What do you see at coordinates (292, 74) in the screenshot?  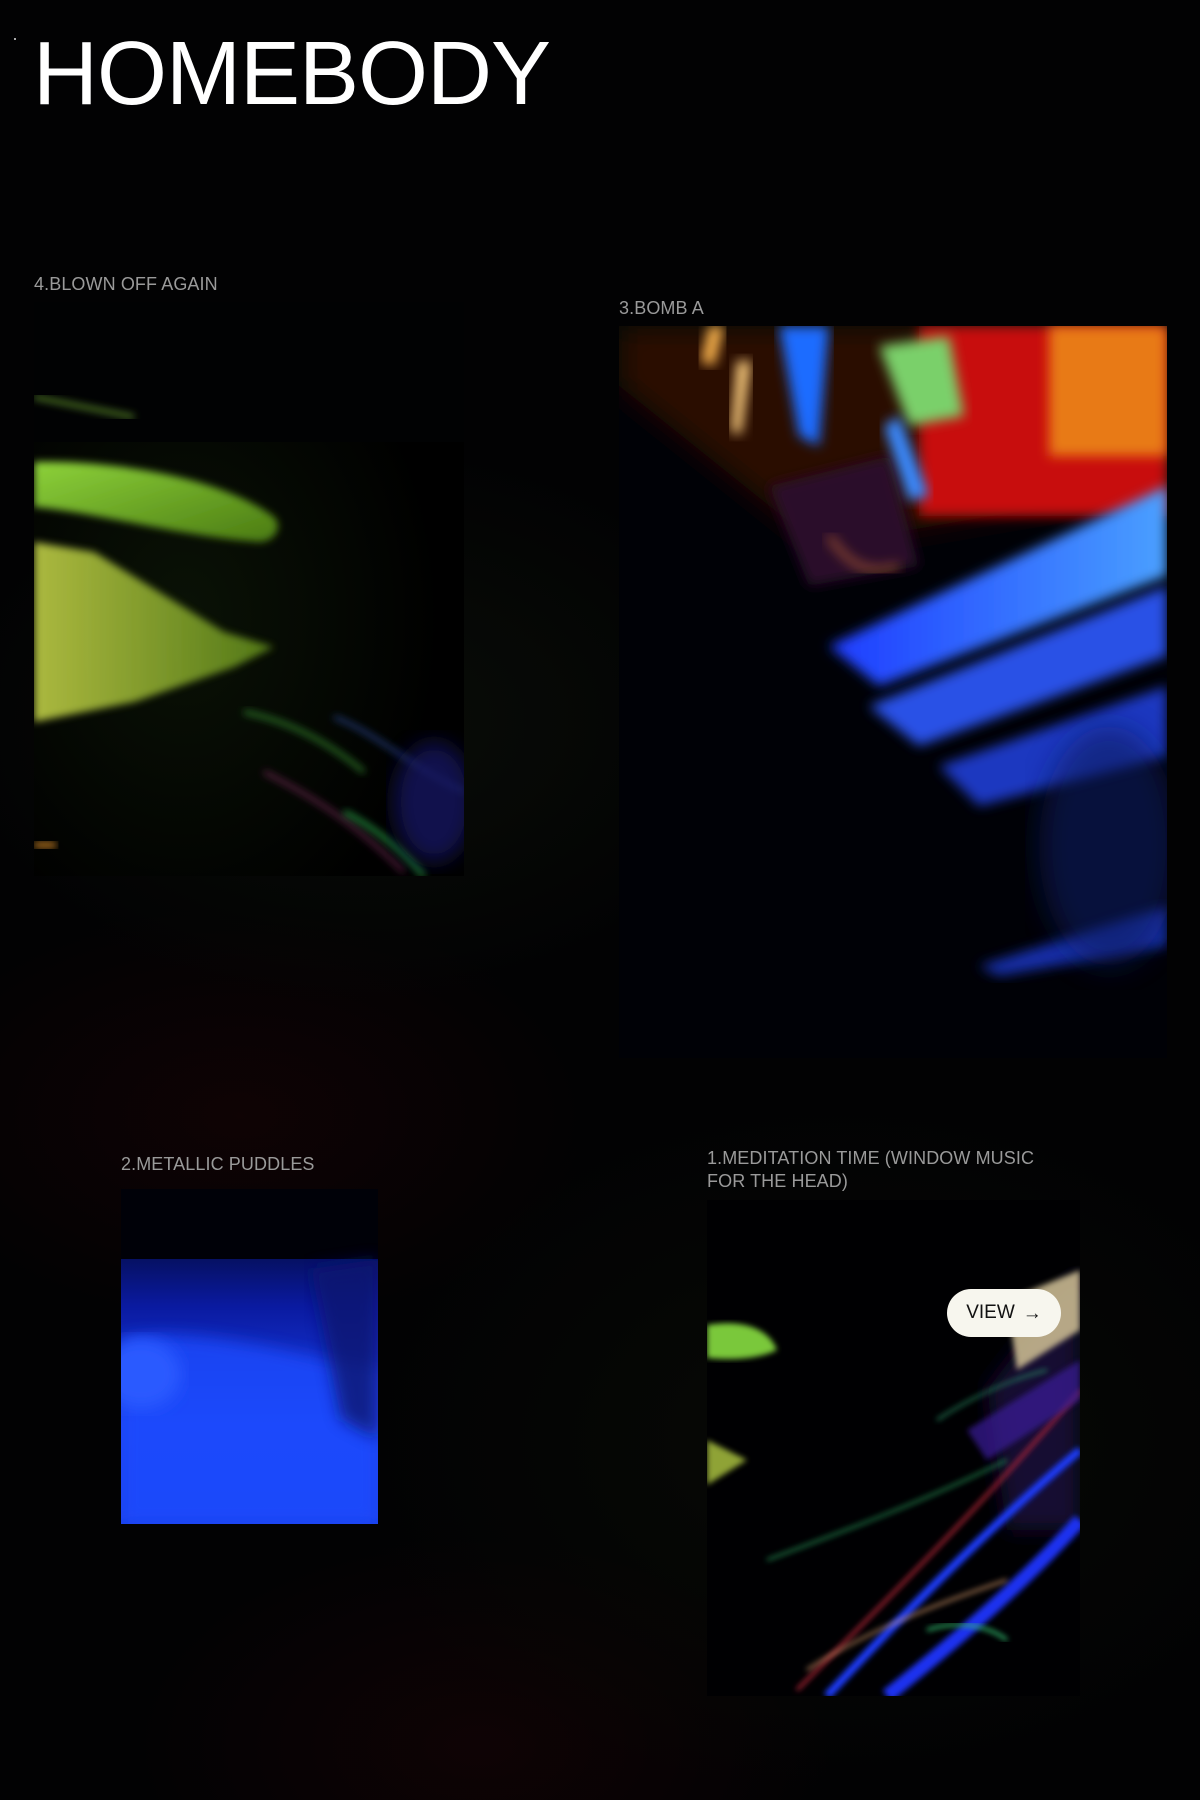 I see `page-title: HOMEBODY` at bounding box center [292, 74].